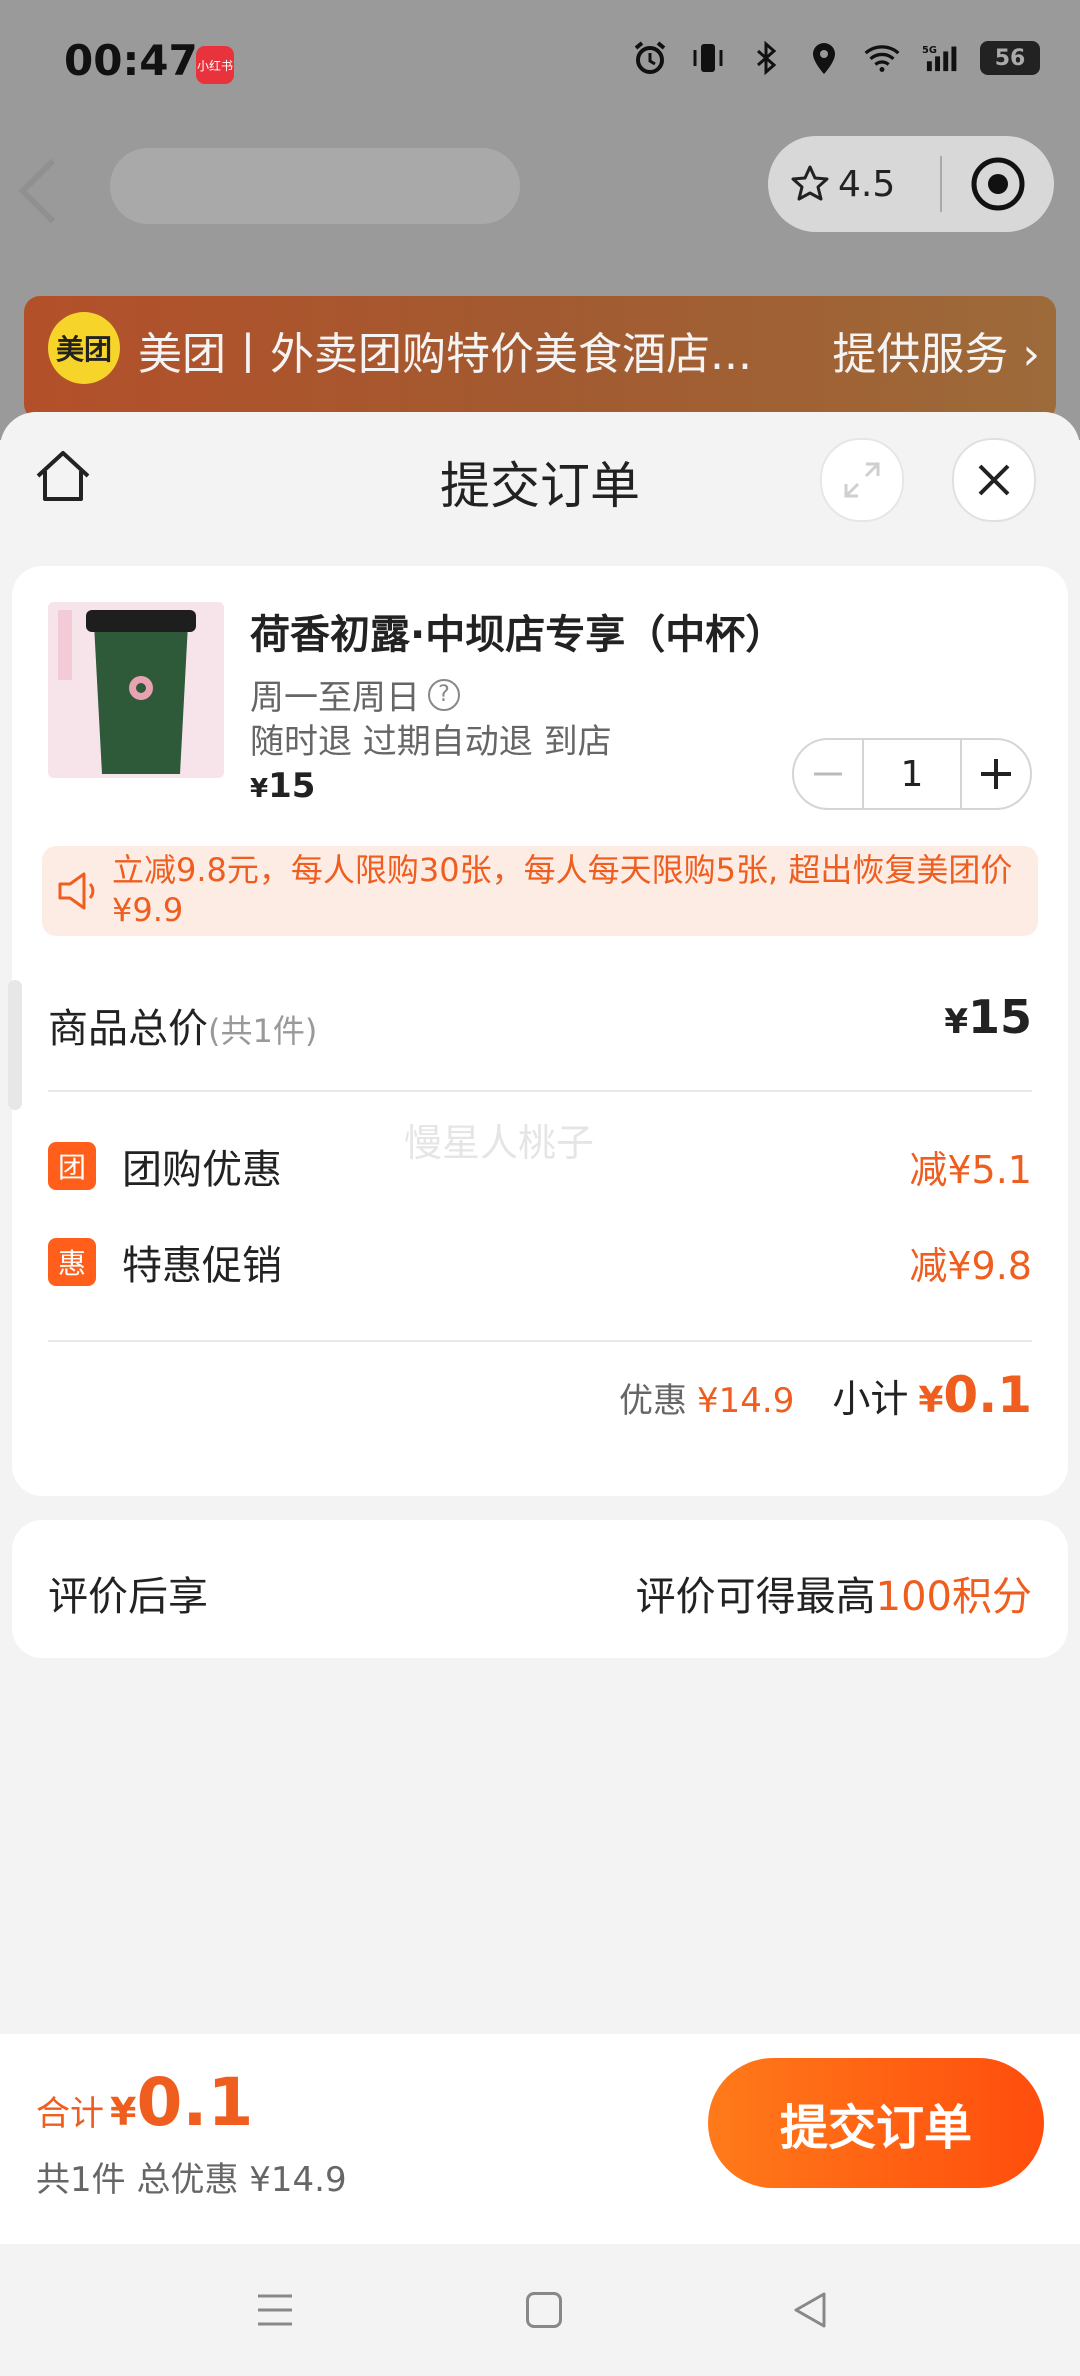  I want to click on review-card: 评价后享 评价可得最高100积分, so click(540, 1589).